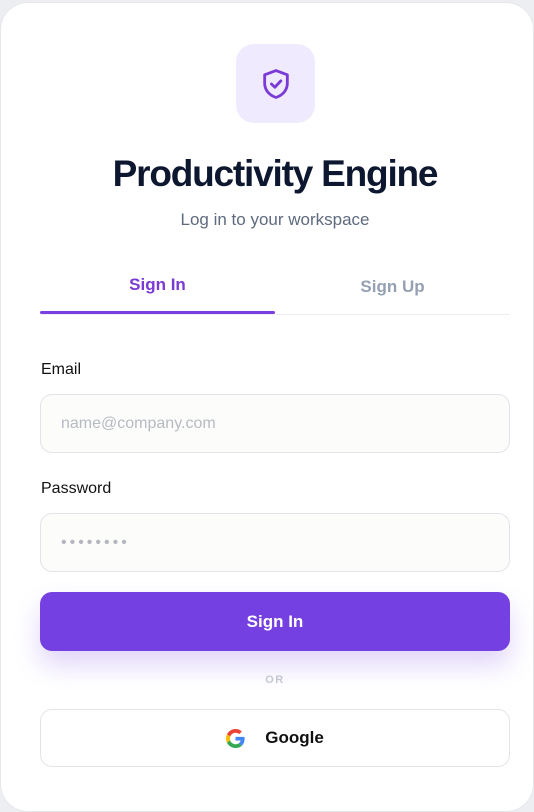  I want to click on auth-tabs: Sign In Sign Up, so click(275, 290).